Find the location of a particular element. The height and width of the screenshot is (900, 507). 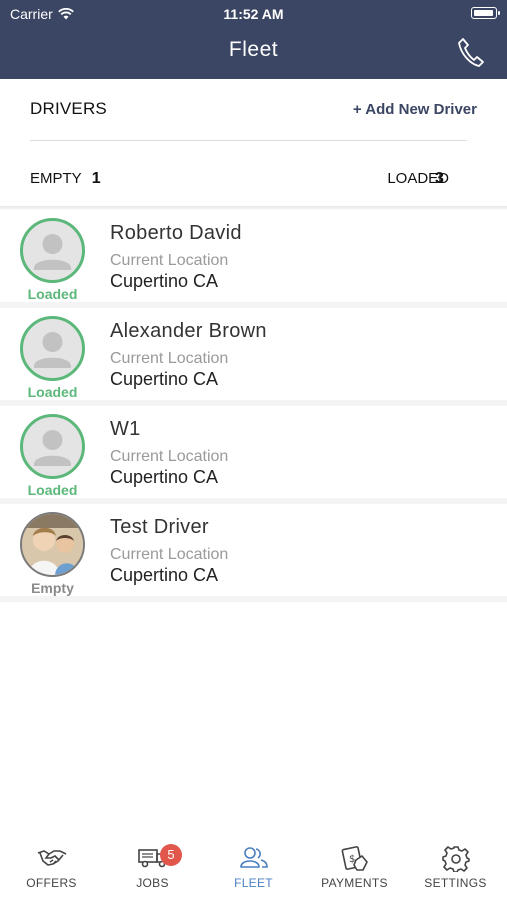

tab-label: SETTINGS is located at coordinates (455, 883).